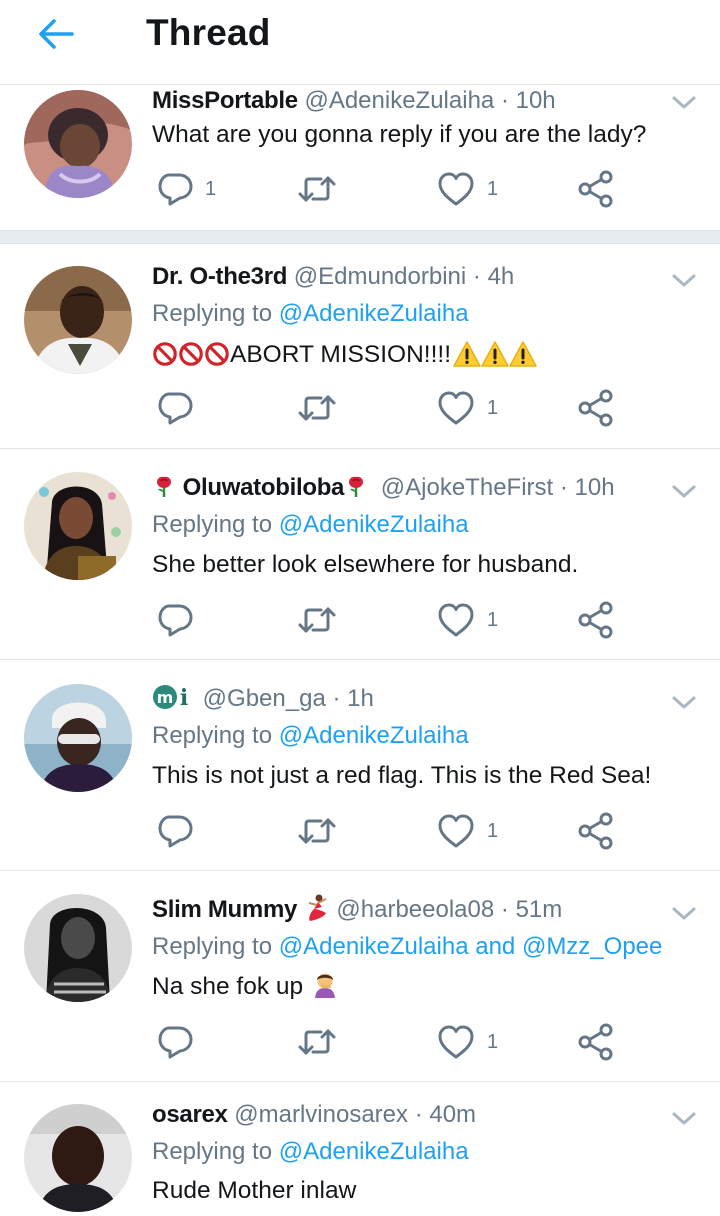  I want to click on user-handle: @harbeeola08, so click(415, 909).